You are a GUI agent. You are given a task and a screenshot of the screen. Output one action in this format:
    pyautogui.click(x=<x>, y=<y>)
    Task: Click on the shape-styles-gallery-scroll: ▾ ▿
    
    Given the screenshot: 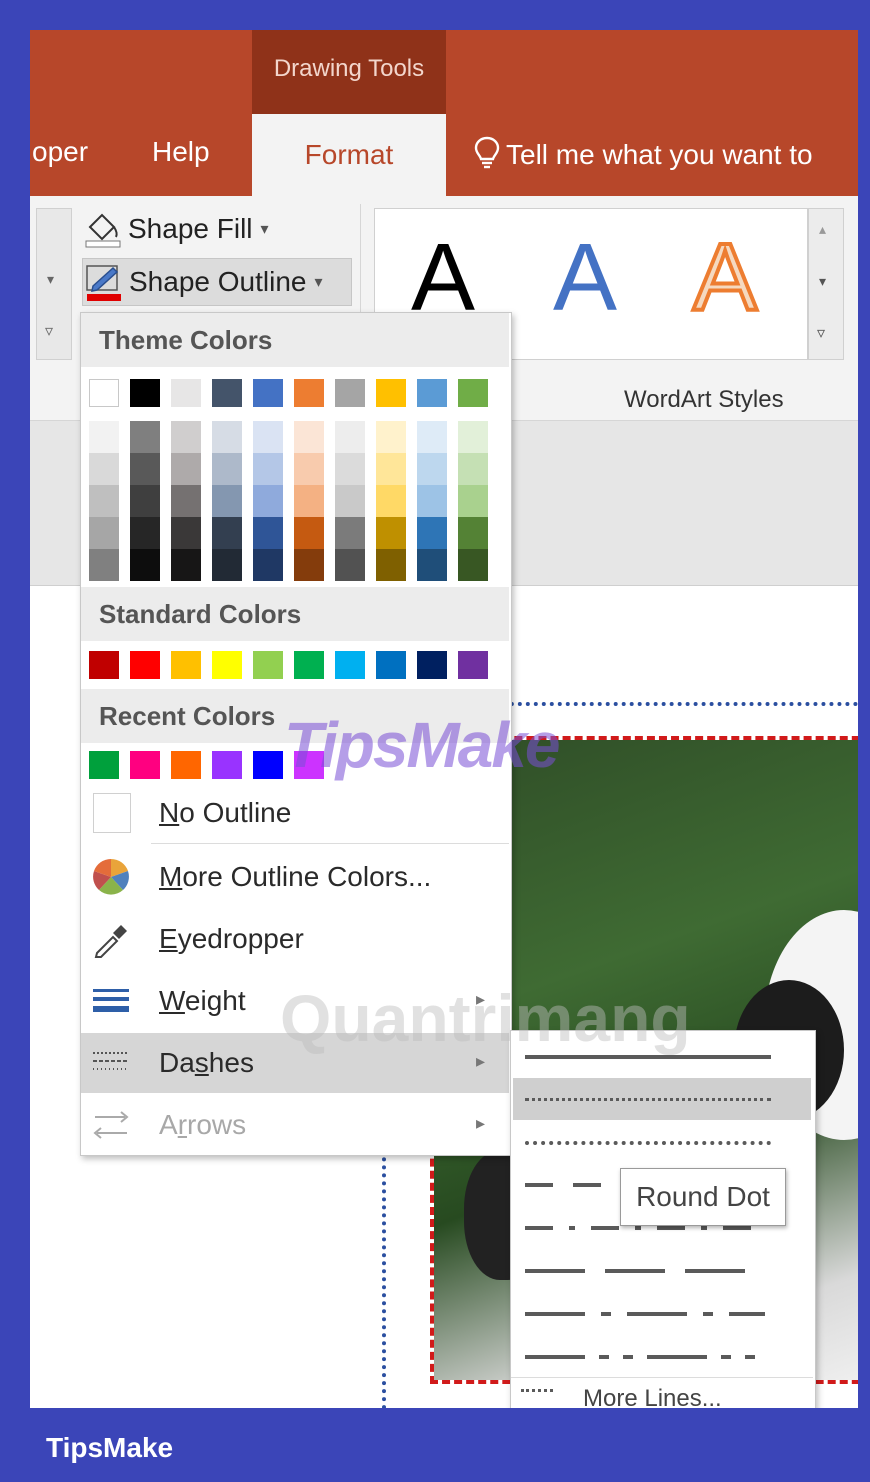 What is the action you would take?
    pyautogui.click(x=54, y=284)
    